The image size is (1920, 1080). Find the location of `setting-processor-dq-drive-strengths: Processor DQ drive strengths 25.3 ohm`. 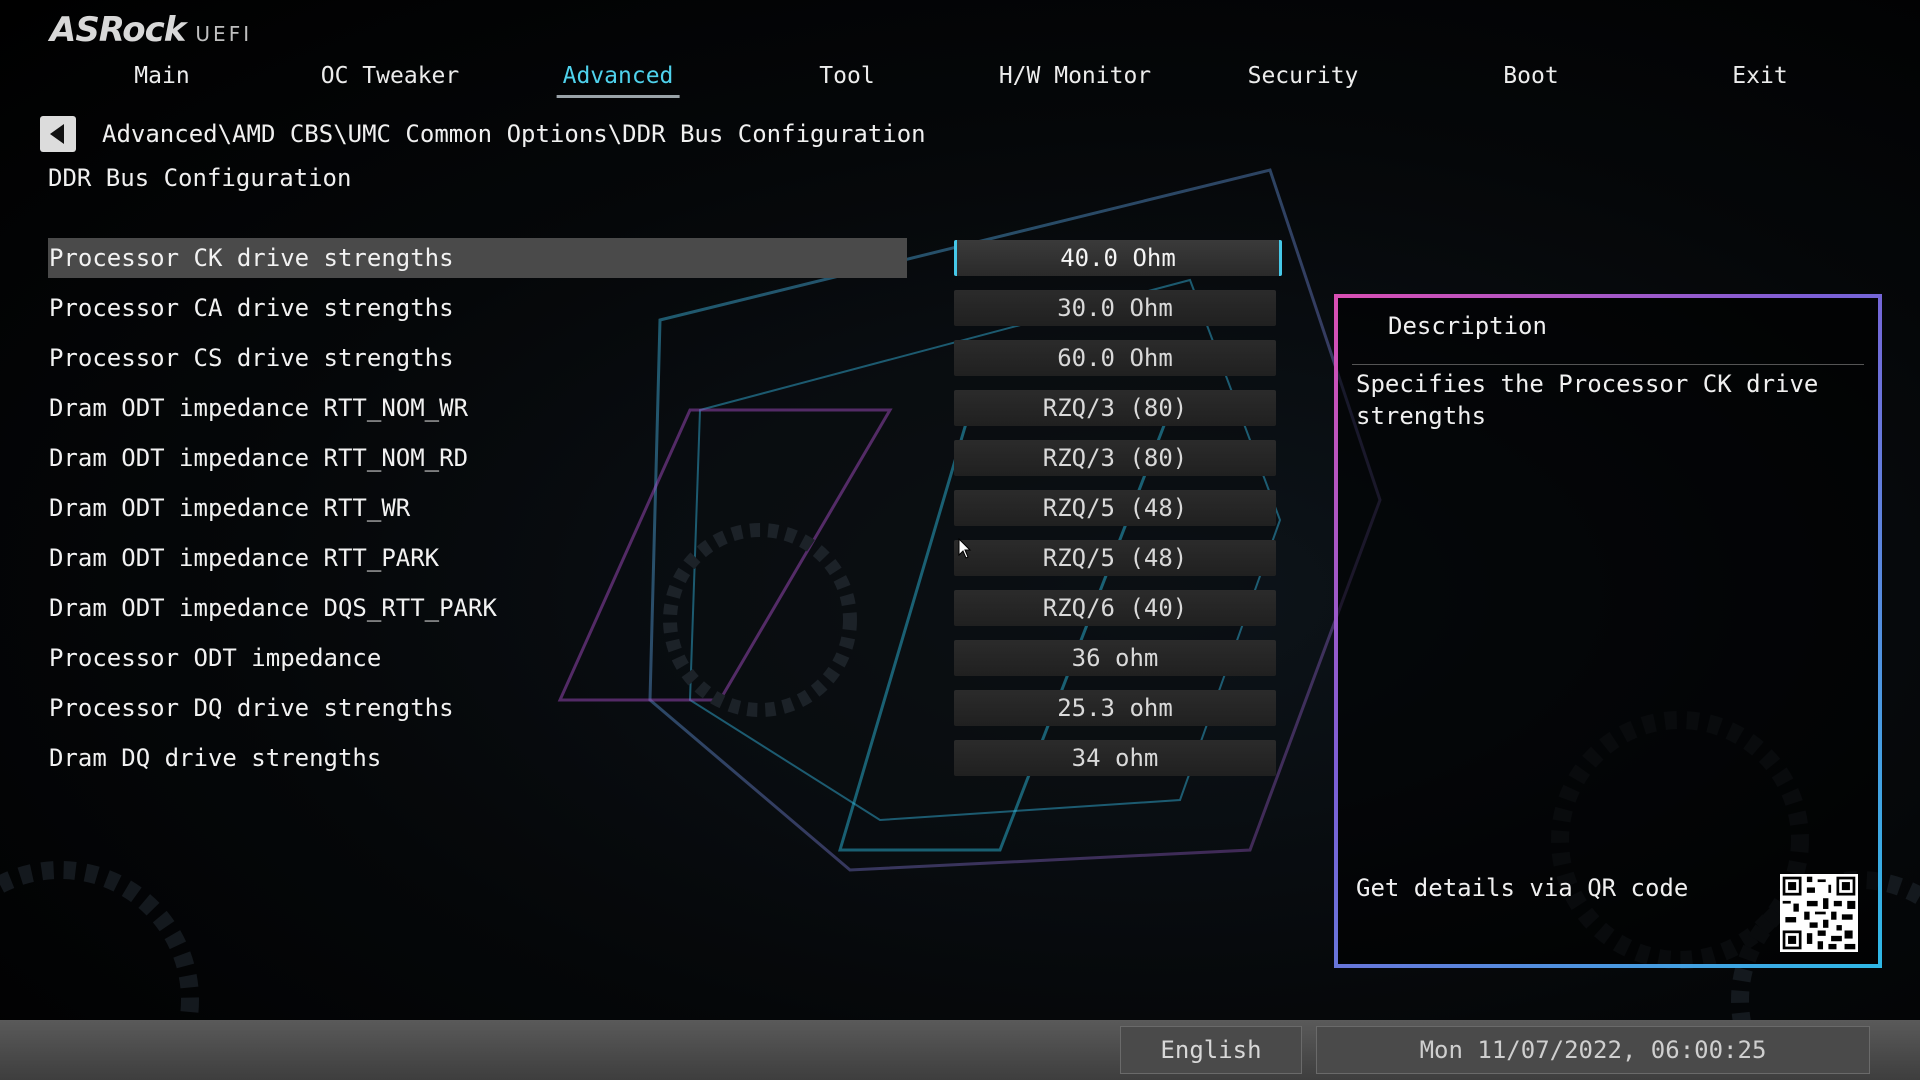

setting-processor-dq-drive-strengths: Processor DQ drive strengths 25.3 ohm is located at coordinates (663, 708).